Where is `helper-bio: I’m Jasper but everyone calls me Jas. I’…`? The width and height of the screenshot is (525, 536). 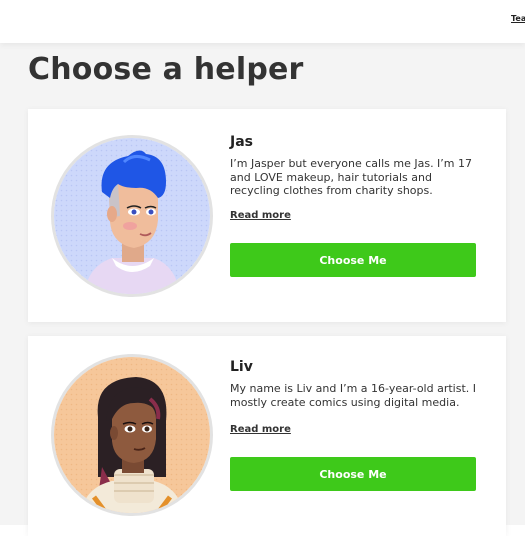
helper-bio: I’m Jasper but everyone calls me Jas. I’… is located at coordinates (351, 177).